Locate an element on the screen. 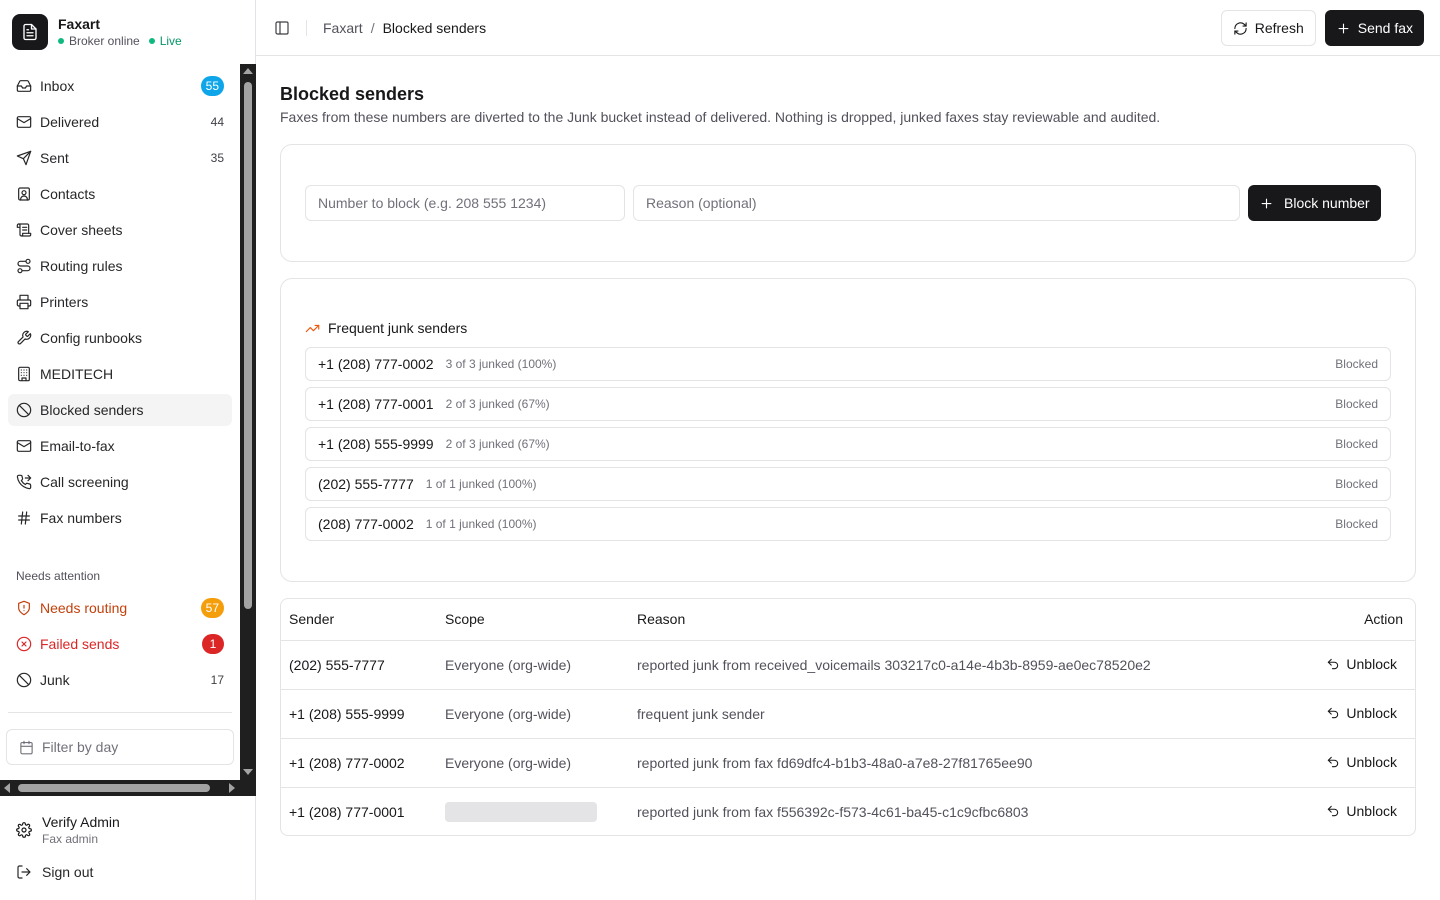 The width and height of the screenshot is (1440, 900). sign-out-button: Sign out is located at coordinates (54, 872).